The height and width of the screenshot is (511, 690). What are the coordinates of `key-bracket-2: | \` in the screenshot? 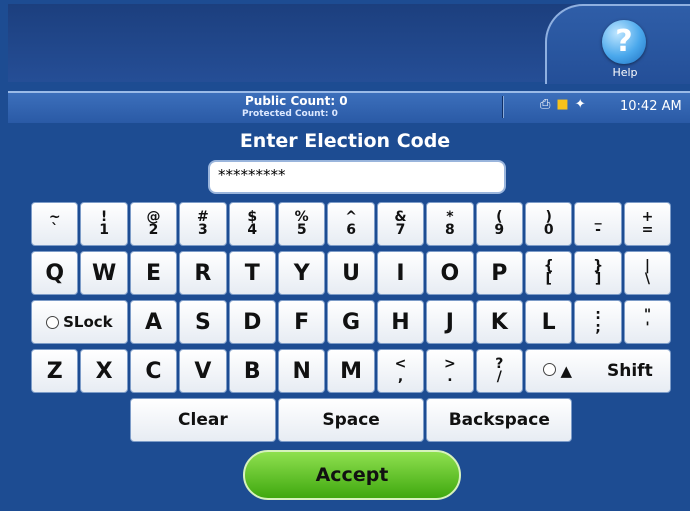 It's located at (647, 273).